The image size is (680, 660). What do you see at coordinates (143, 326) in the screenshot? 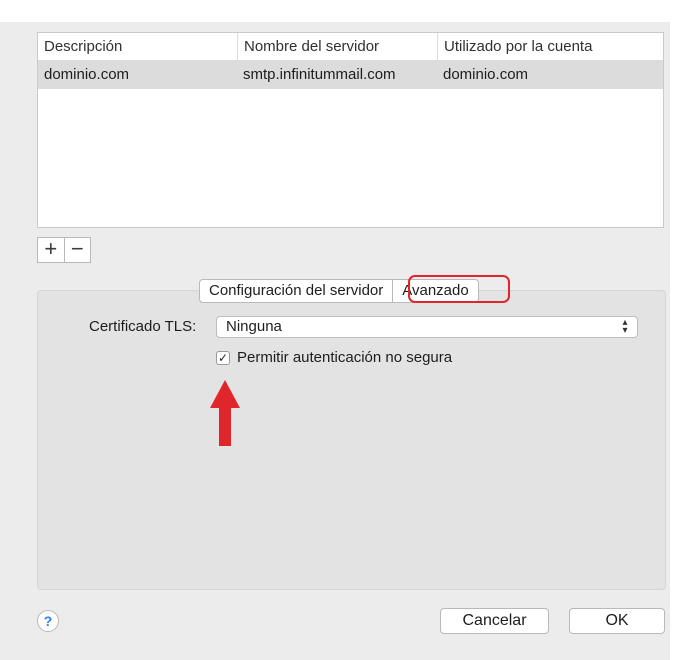
I see `tls-certificate-label: Certificado TLS:` at bounding box center [143, 326].